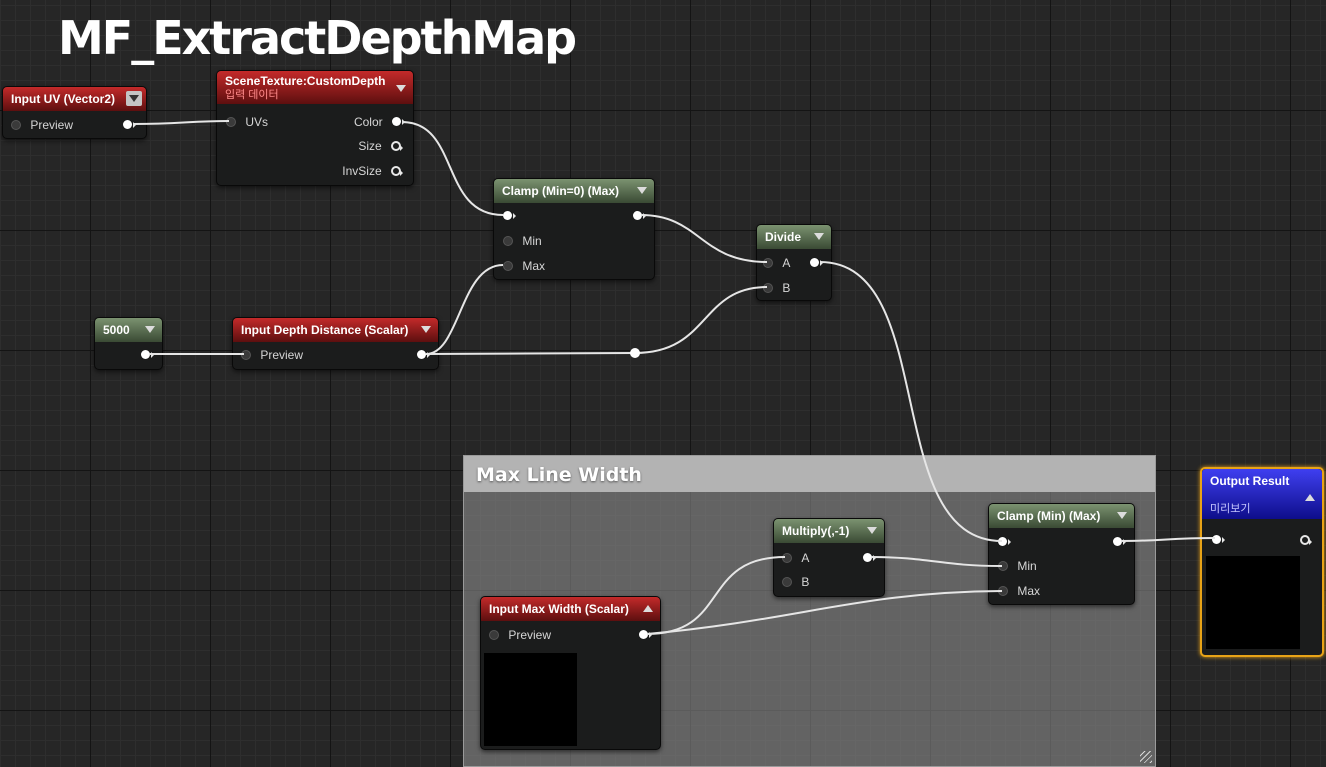 This screenshot has width=1326, height=767. Describe the element at coordinates (829, 557) in the screenshot. I see `node-multiply: Multiply(,-1) A B` at that location.